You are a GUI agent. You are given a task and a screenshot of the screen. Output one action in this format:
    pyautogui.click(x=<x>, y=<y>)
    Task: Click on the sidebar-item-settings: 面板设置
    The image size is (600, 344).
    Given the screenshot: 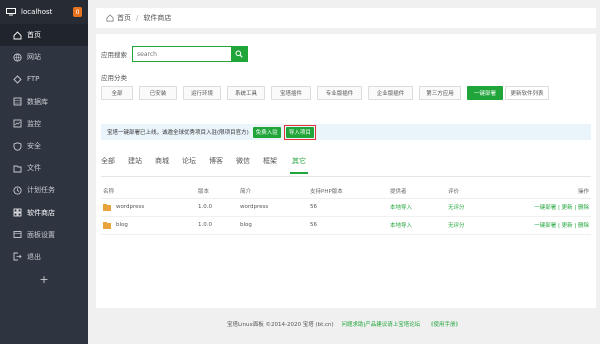 What is the action you would take?
    pyautogui.click(x=44, y=235)
    